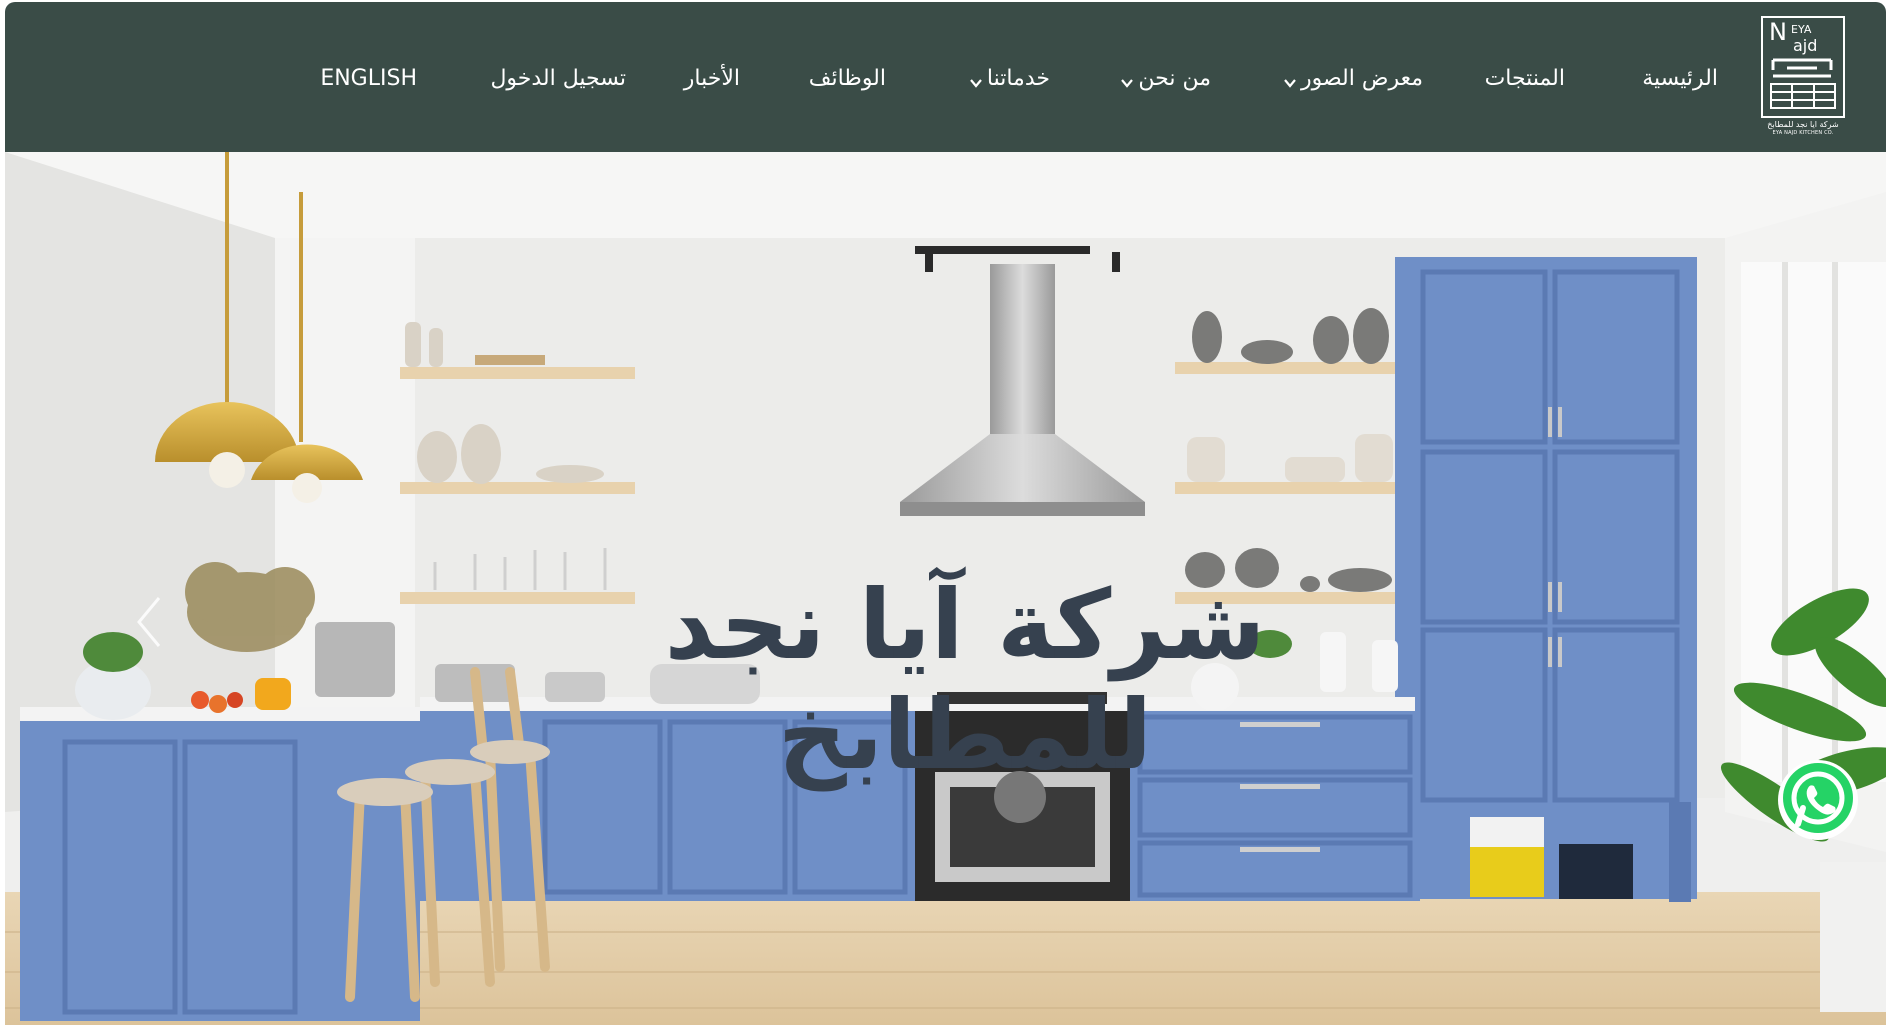 This screenshot has width=1886, height=1027. I want to click on nav-news: الأخبار, so click(712, 78).